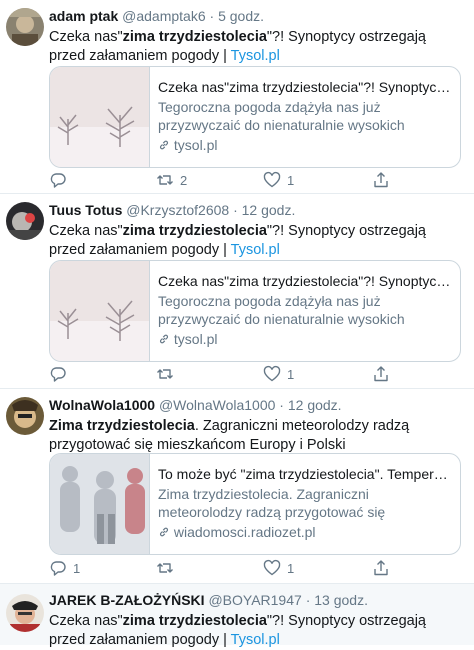 The width and height of the screenshot is (474, 650). I want to click on tweet-actions: 2 1, so click(254, 181).